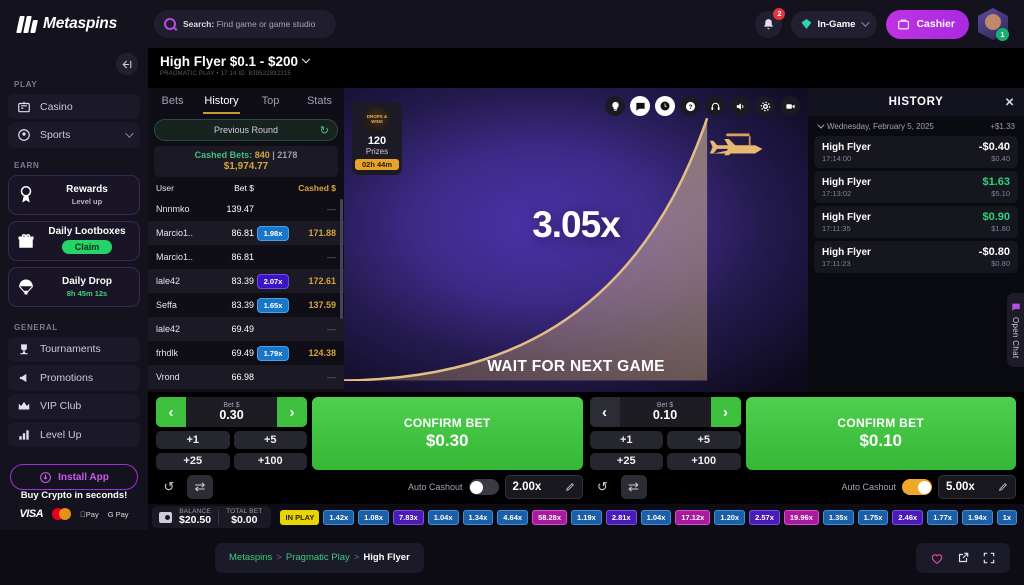 The width and height of the screenshot is (1024, 585). I want to click on drops-and-wins-badge: DROPS & WINS 120 Prizes 02h 44m, so click(377, 138).